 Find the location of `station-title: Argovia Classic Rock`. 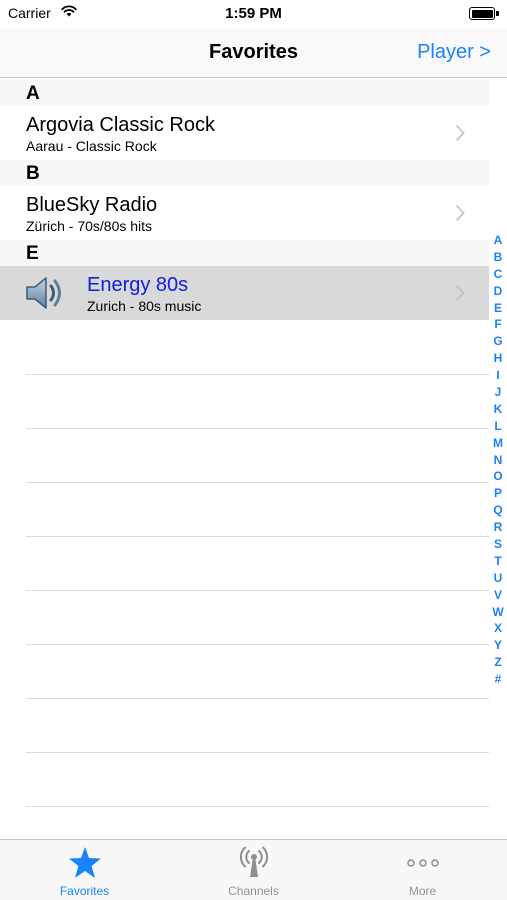

station-title: Argovia Classic Rock is located at coordinates (120, 125).